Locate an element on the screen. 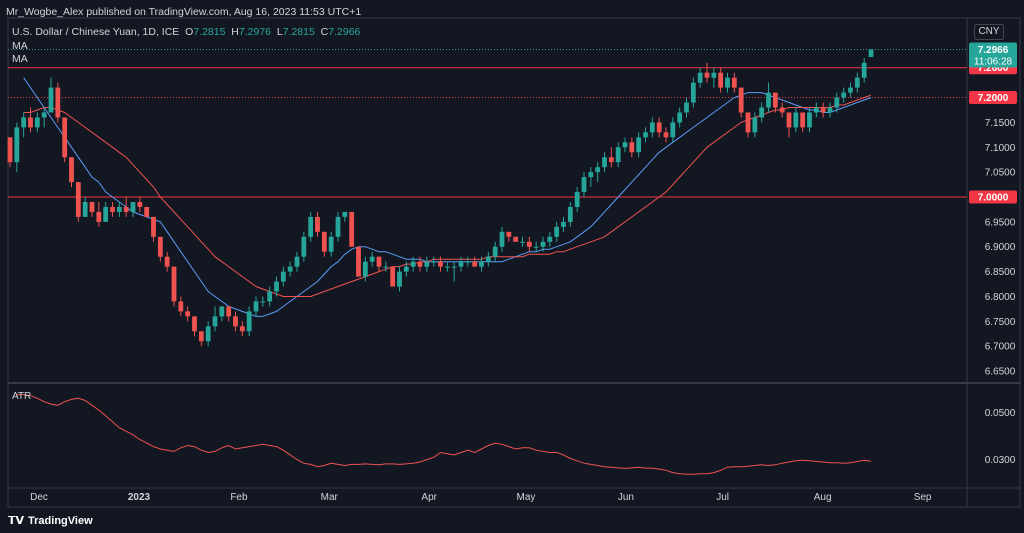 This screenshot has width=1024, height=533. time-axis-label: Dec is located at coordinates (39, 497).